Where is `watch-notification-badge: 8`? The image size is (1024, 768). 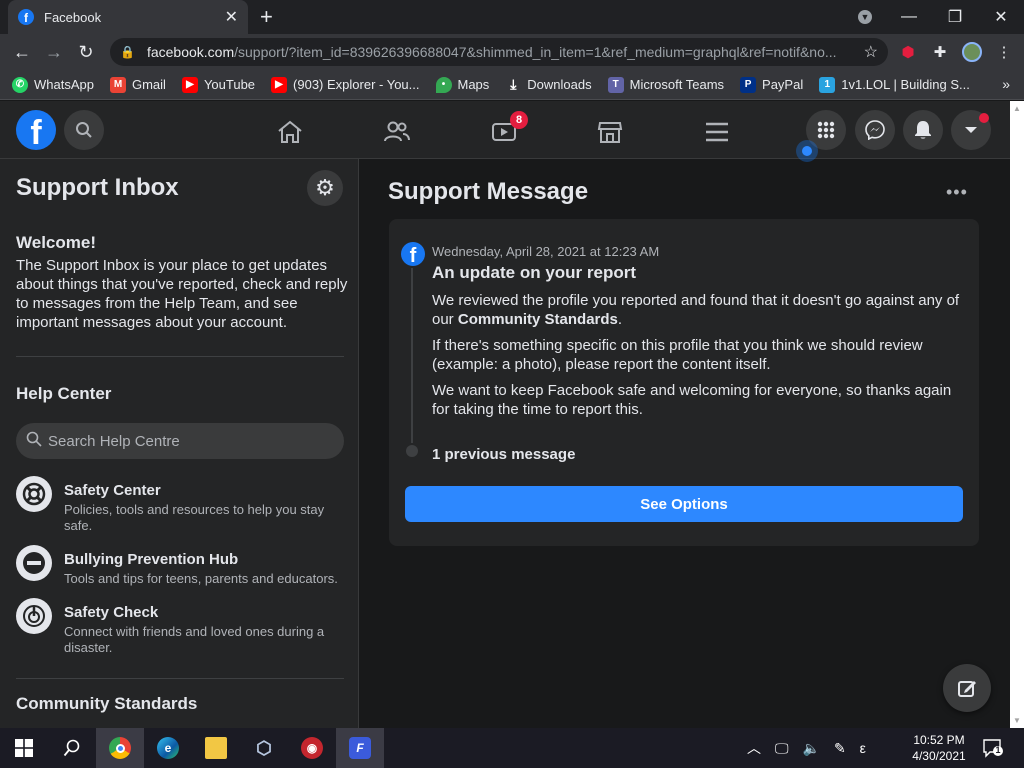 watch-notification-badge: 8 is located at coordinates (519, 120).